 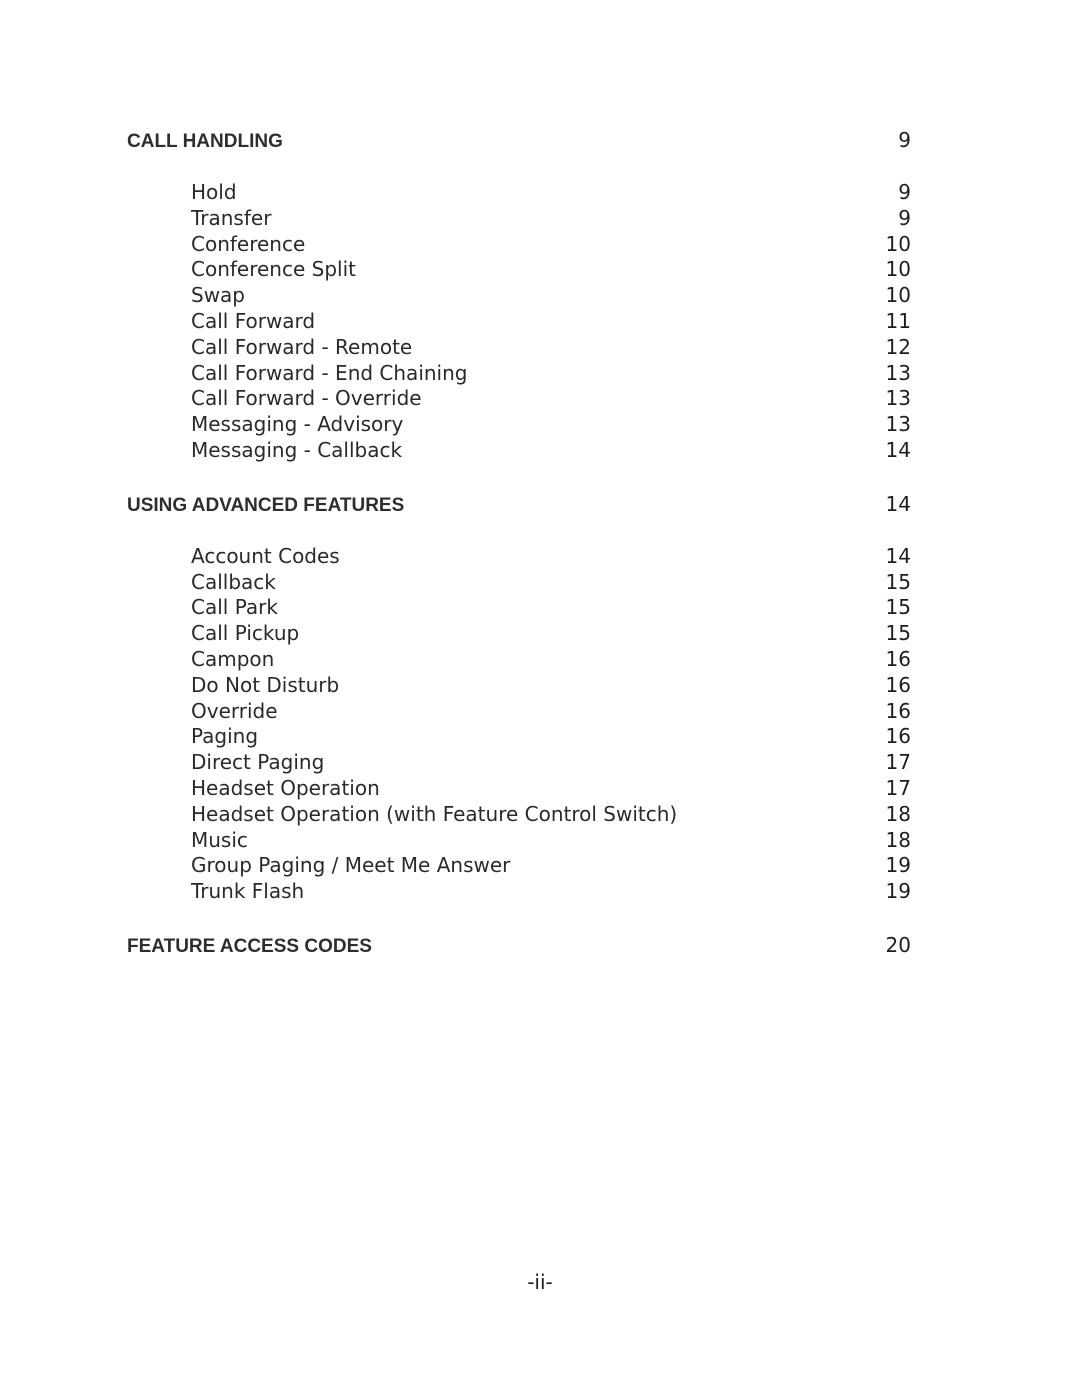 I want to click on toc-entry: Call Forward - Override 13, so click(x=519, y=399).